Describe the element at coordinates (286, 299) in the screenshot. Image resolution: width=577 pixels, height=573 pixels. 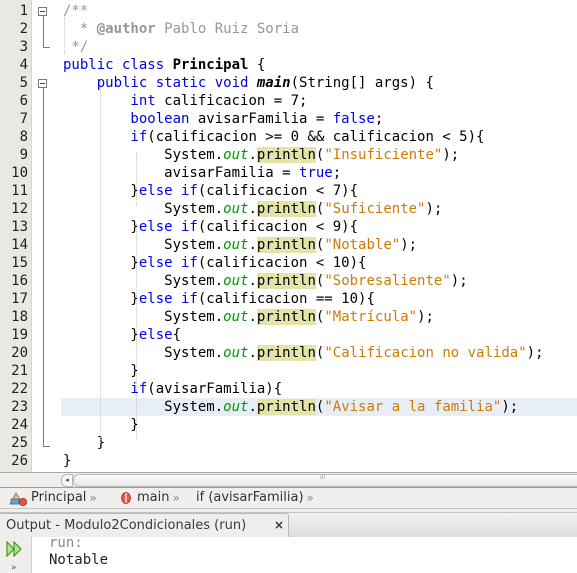
I see `code-token: (calificacion == 10){` at that location.